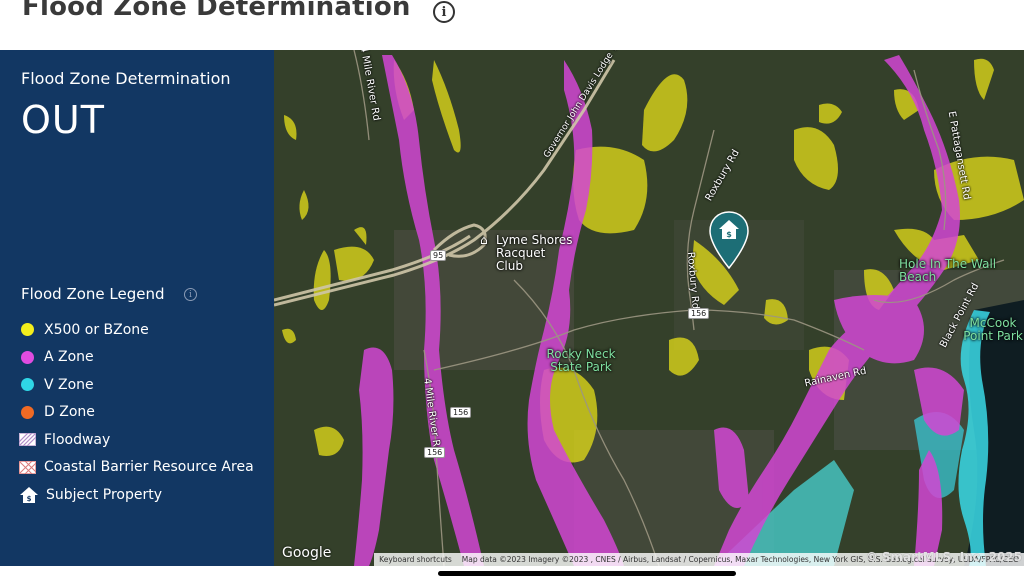  I want to click on legend-item-floodway: Floodway, so click(136, 440).